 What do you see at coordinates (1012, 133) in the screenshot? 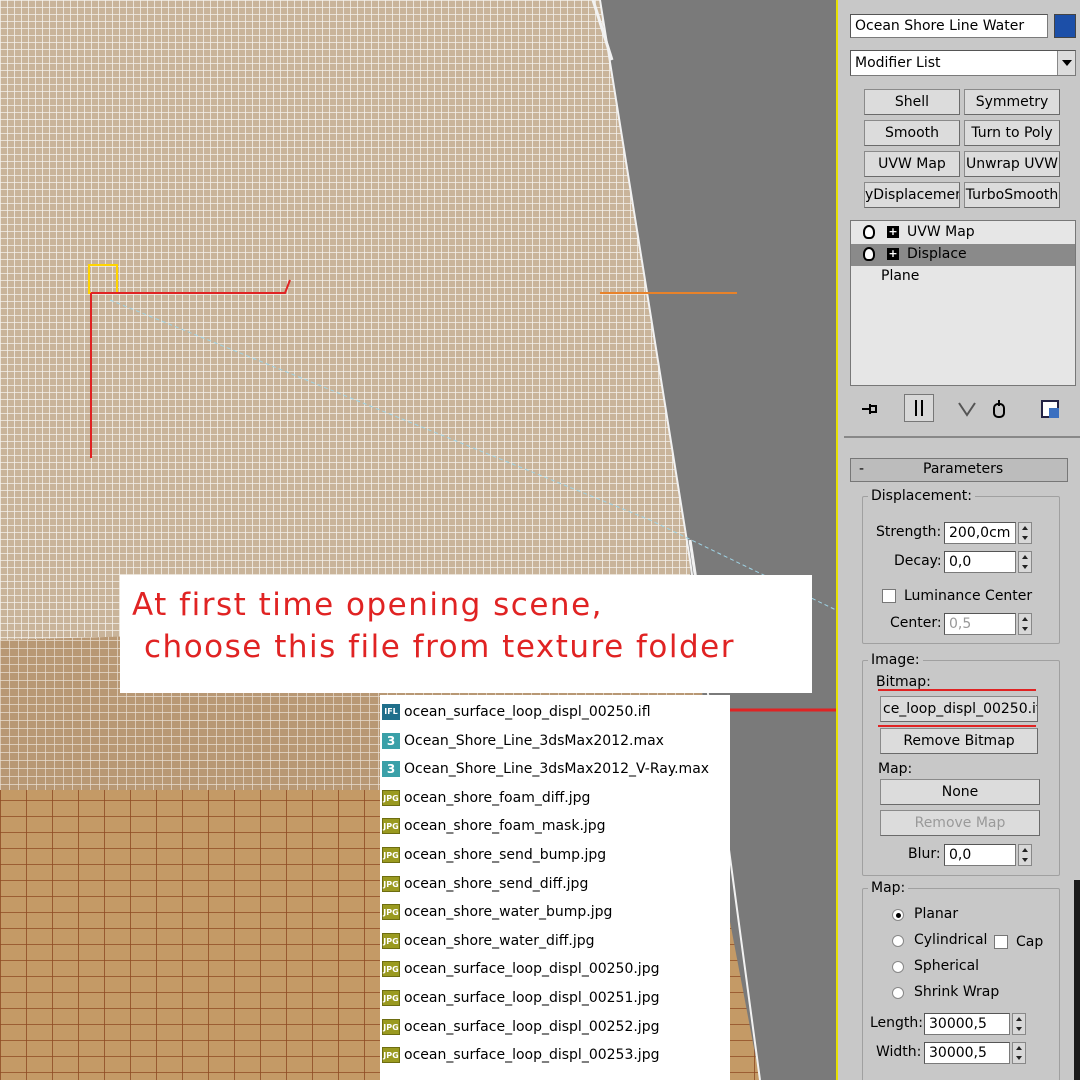
I see `modifier-button: Turn to Poly` at bounding box center [1012, 133].